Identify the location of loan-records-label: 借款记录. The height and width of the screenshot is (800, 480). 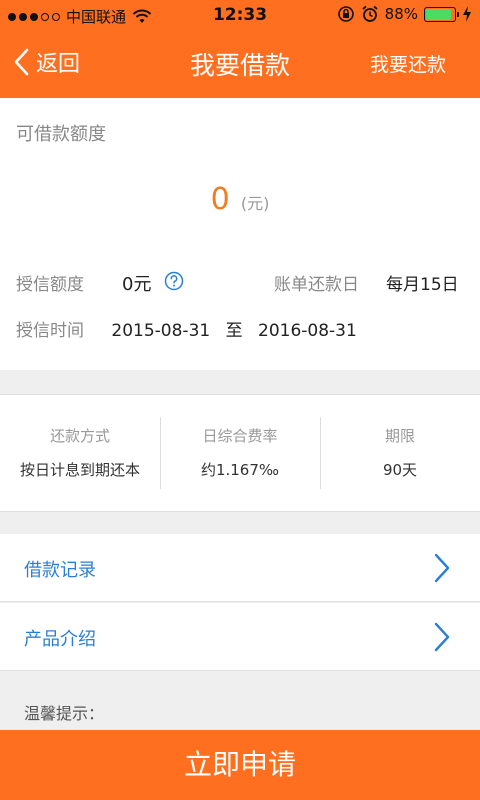
(60, 570).